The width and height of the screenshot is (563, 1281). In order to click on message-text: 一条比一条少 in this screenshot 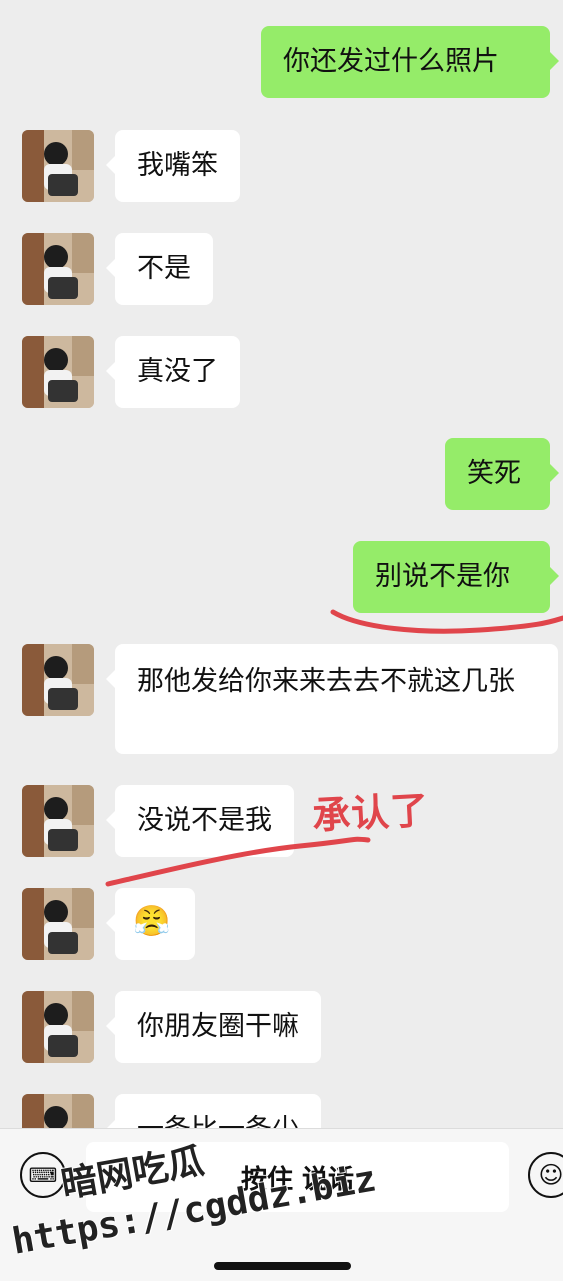, I will do `click(218, 1121)`.